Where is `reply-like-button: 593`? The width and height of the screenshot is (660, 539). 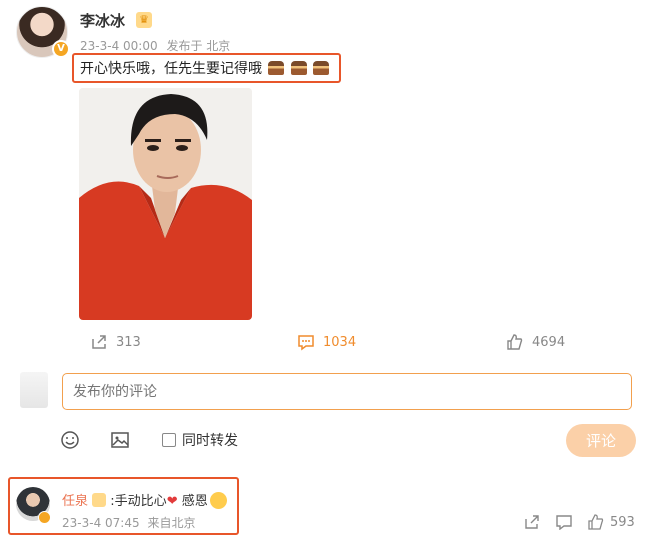
reply-like-button: 593 is located at coordinates (611, 522).